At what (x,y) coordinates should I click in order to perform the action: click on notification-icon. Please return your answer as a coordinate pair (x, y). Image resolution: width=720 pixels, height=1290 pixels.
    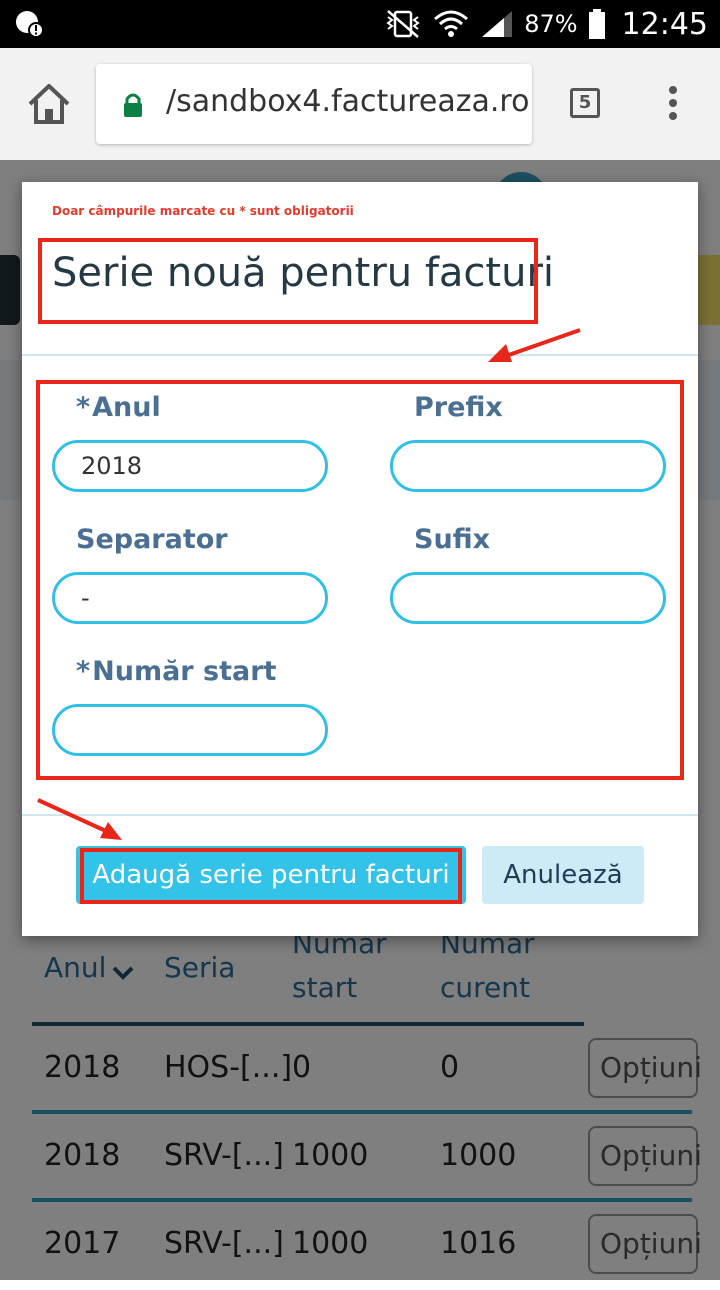
    Looking at the image, I should click on (30, 24).